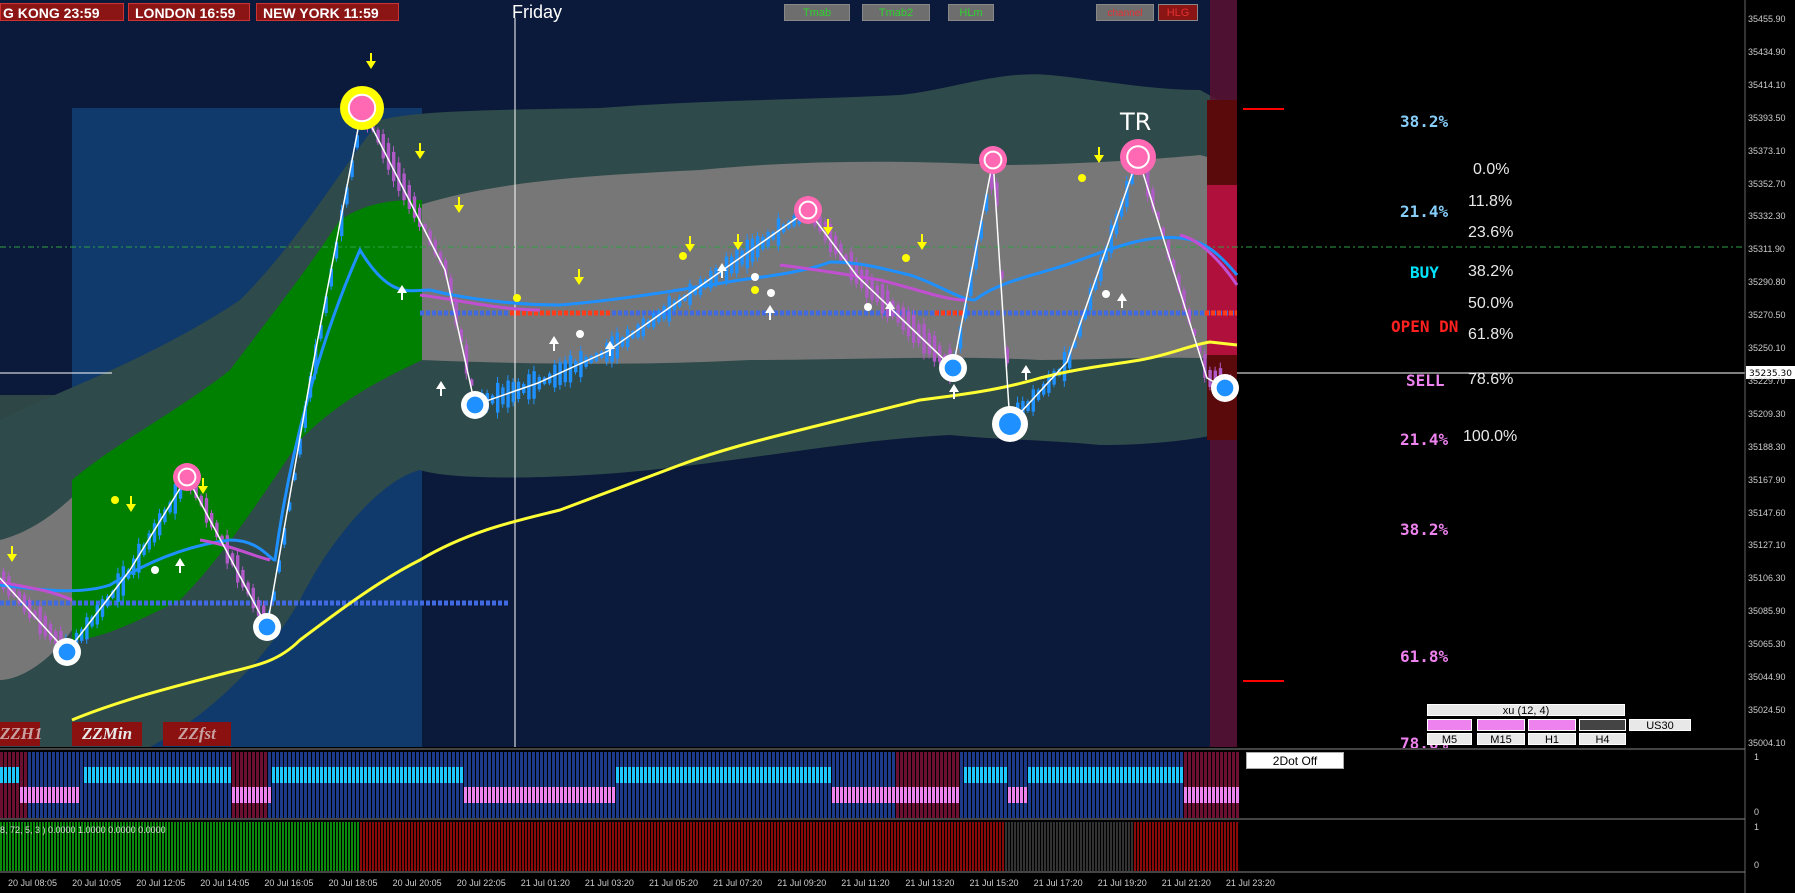 The width and height of the screenshot is (1795, 893). What do you see at coordinates (1125, 12) in the screenshot?
I see `channel-button: channel` at bounding box center [1125, 12].